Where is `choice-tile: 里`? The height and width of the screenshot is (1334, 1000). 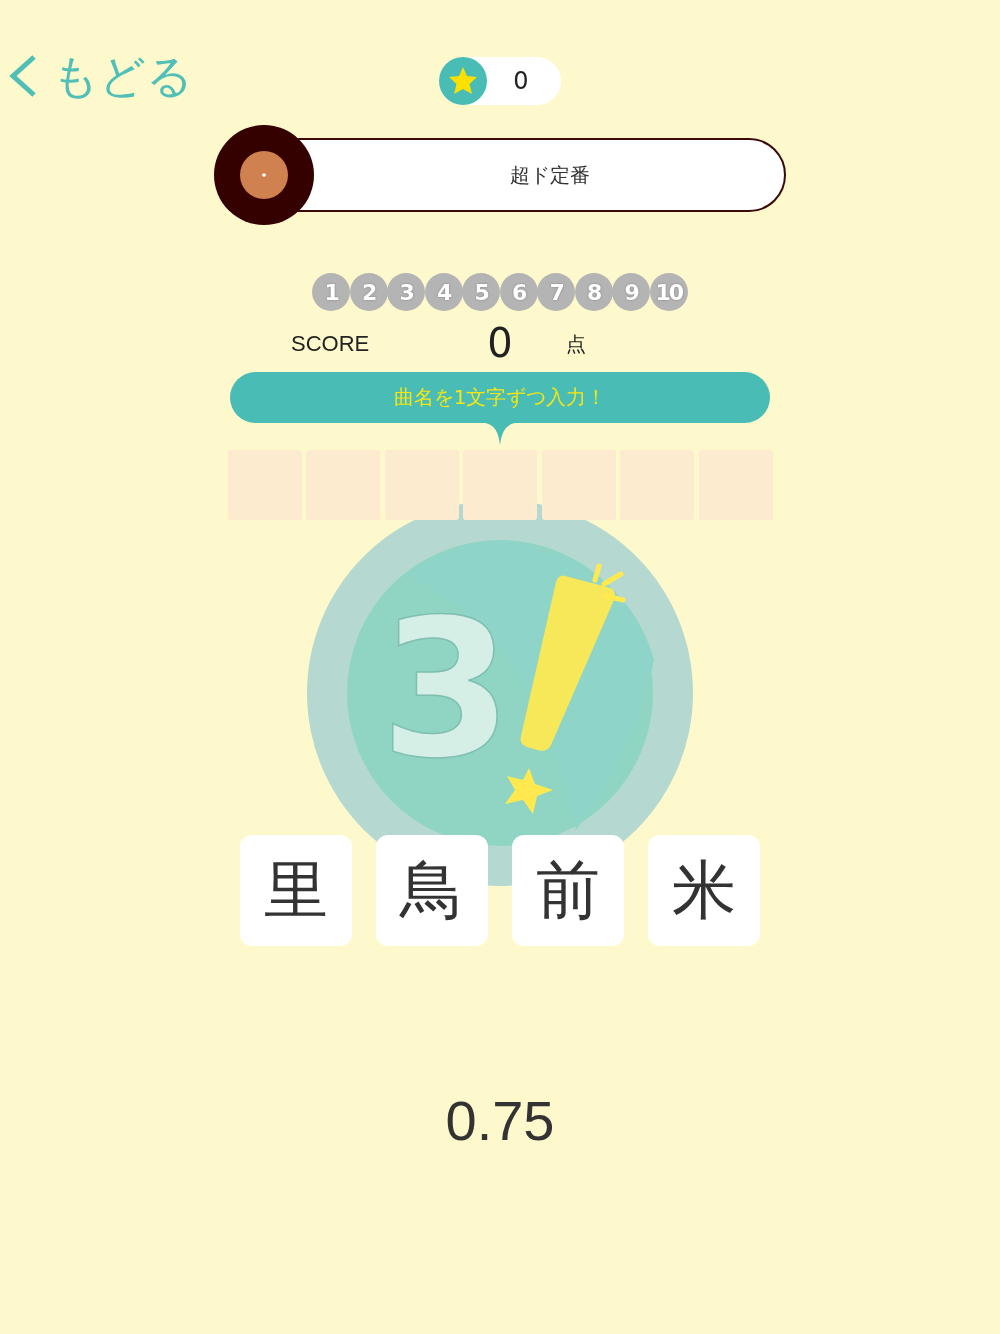
choice-tile: 里 is located at coordinates (296, 890).